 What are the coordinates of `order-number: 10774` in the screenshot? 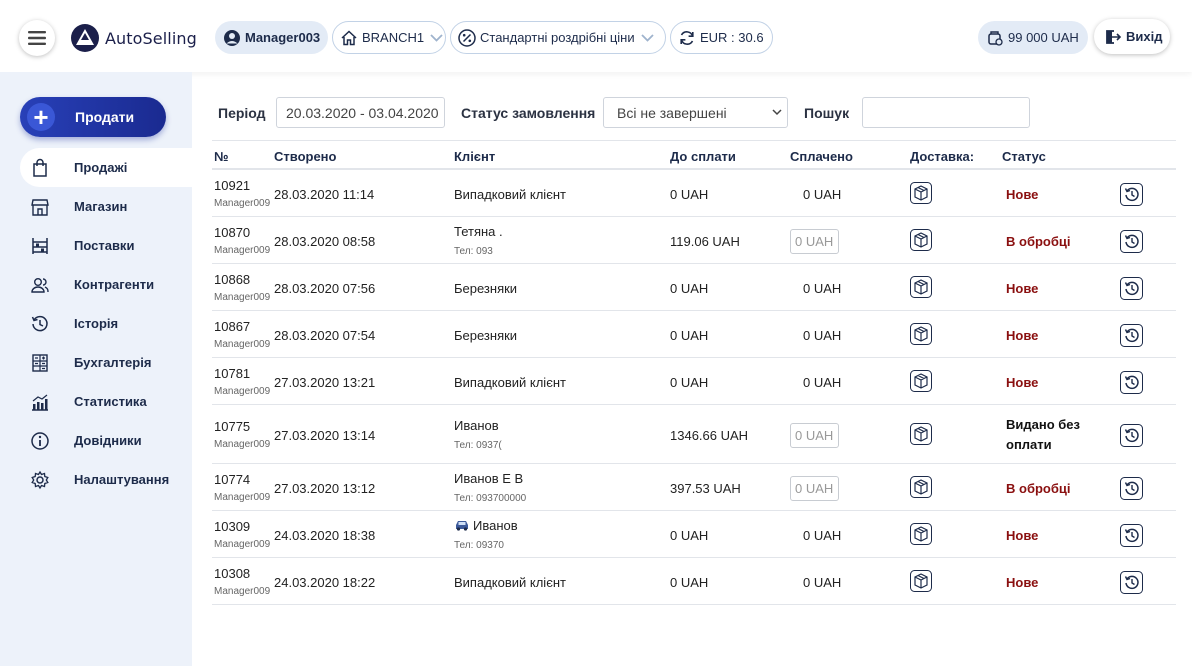 It's located at (232, 479).